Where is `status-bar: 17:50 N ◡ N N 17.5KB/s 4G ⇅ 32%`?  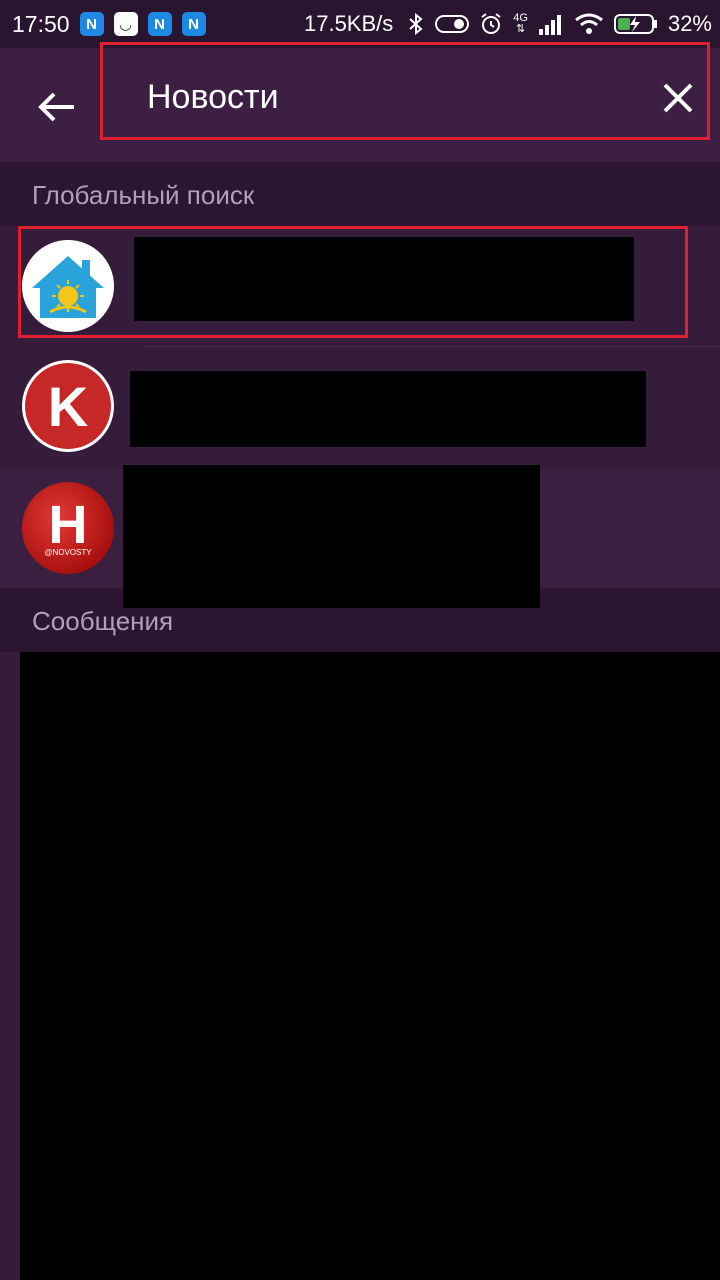 status-bar: 17:50 N ◡ N N 17.5KB/s 4G ⇅ 32% is located at coordinates (360, 24).